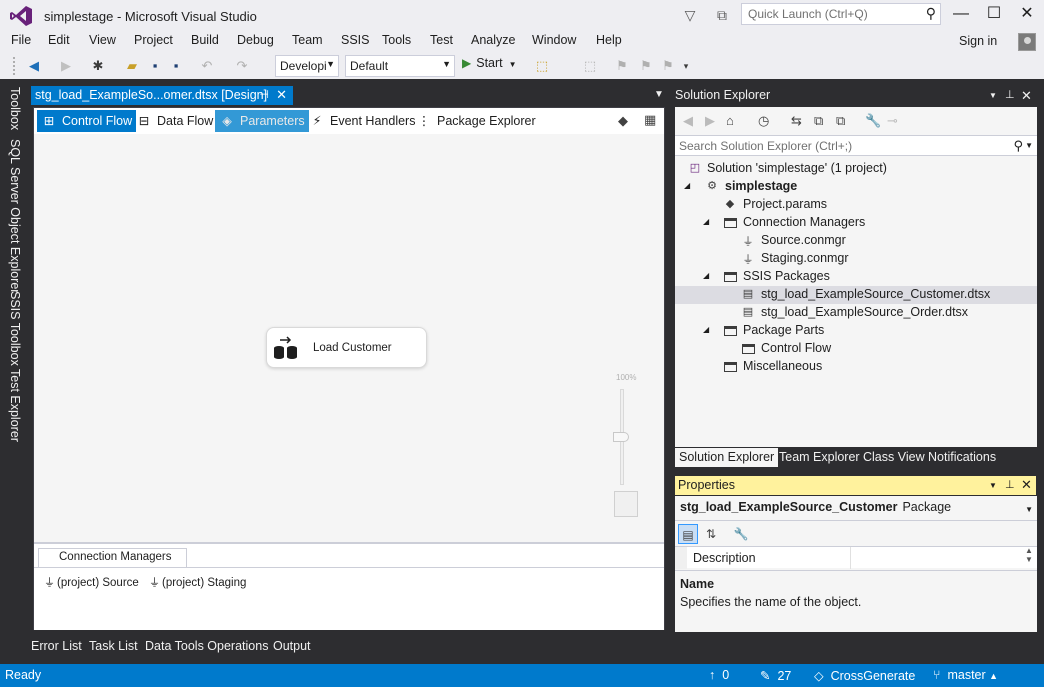 This screenshot has height=687, width=1044. I want to click on menu-test: Test, so click(441, 40).